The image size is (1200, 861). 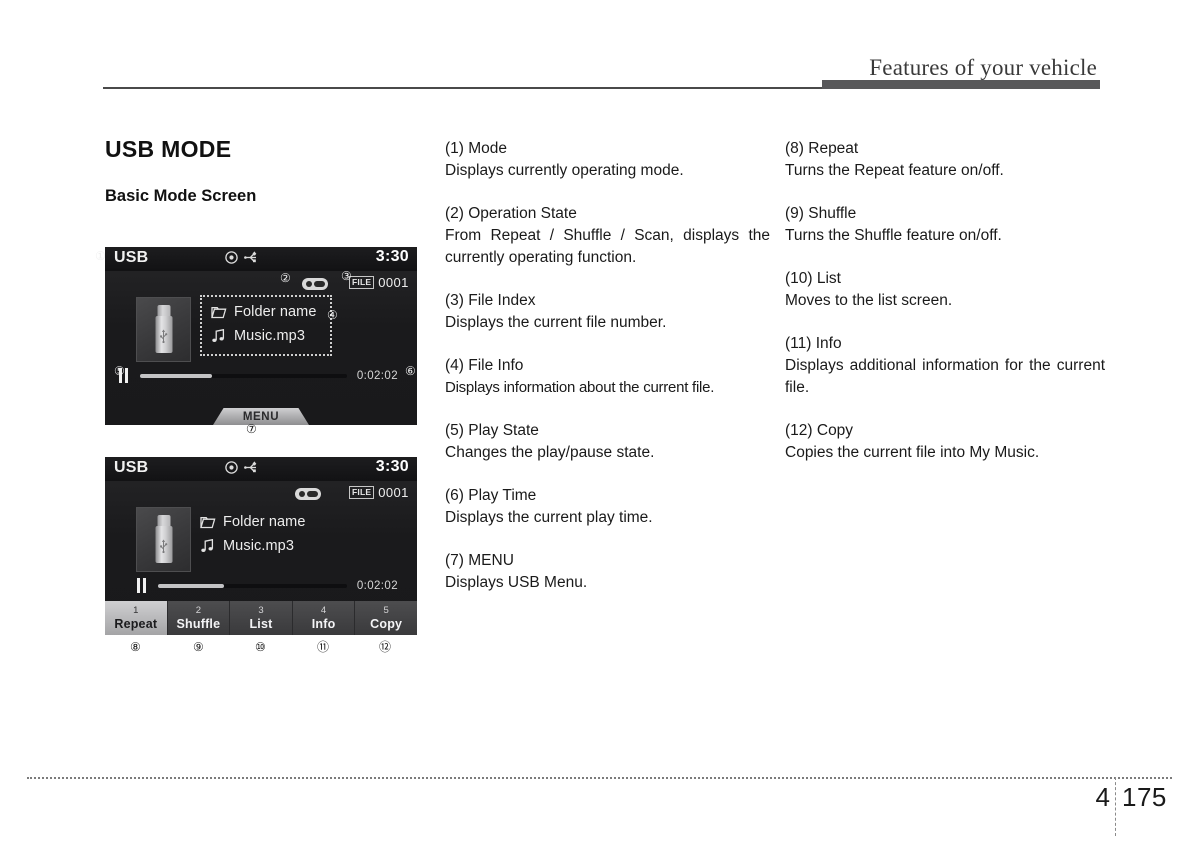 I want to click on screen1-mode-label: USB, so click(x=131, y=257).